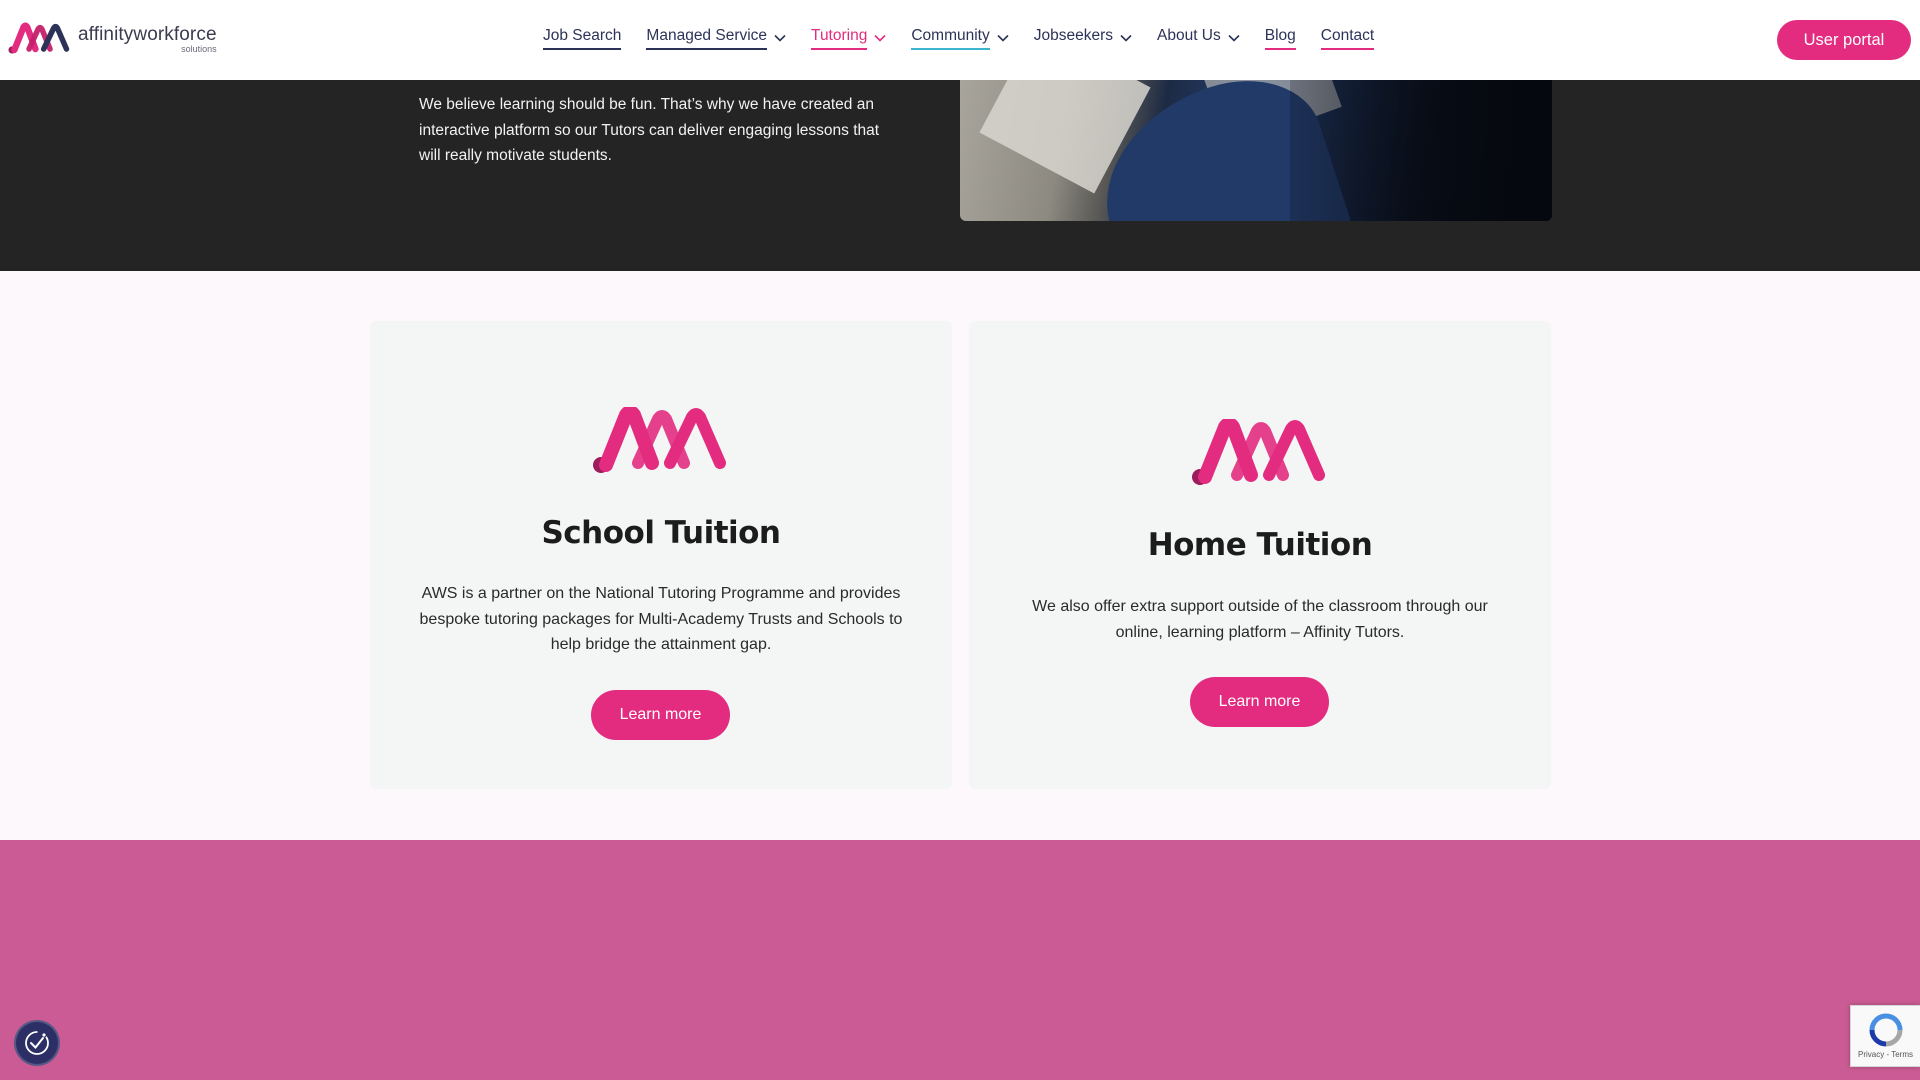 This screenshot has height=1080, width=1920. Describe the element at coordinates (1073, 35) in the screenshot. I see `nav-label: Jobseekers` at that location.